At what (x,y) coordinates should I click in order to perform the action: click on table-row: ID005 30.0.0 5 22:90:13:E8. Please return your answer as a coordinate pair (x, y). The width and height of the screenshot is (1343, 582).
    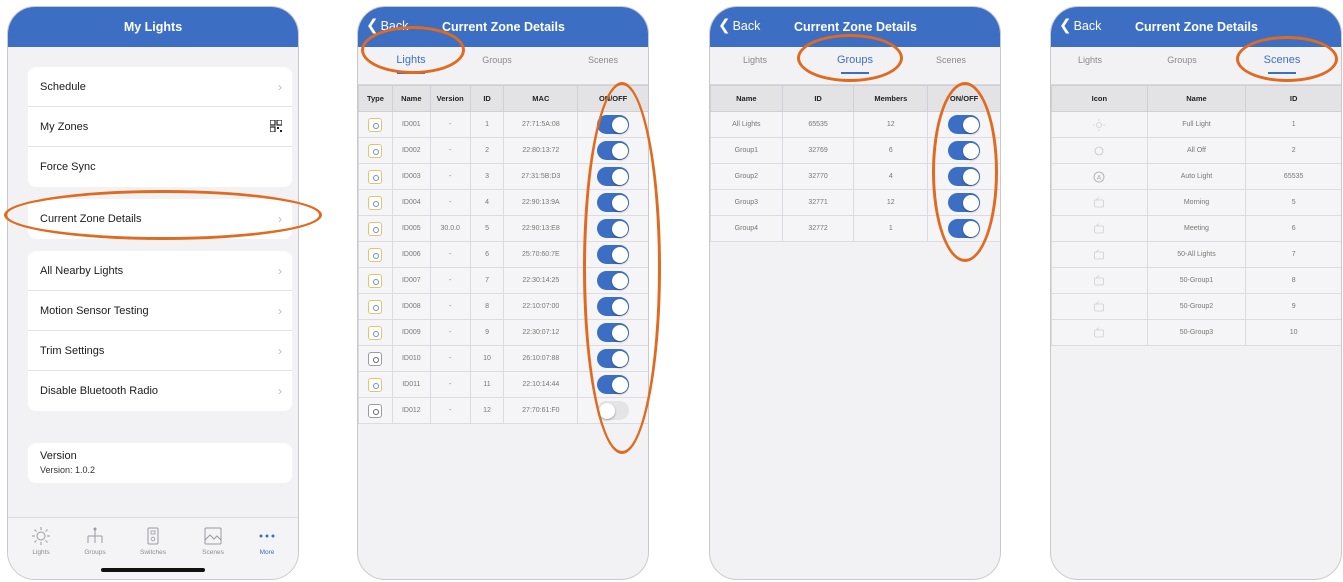
    Looking at the image, I should click on (503, 228).